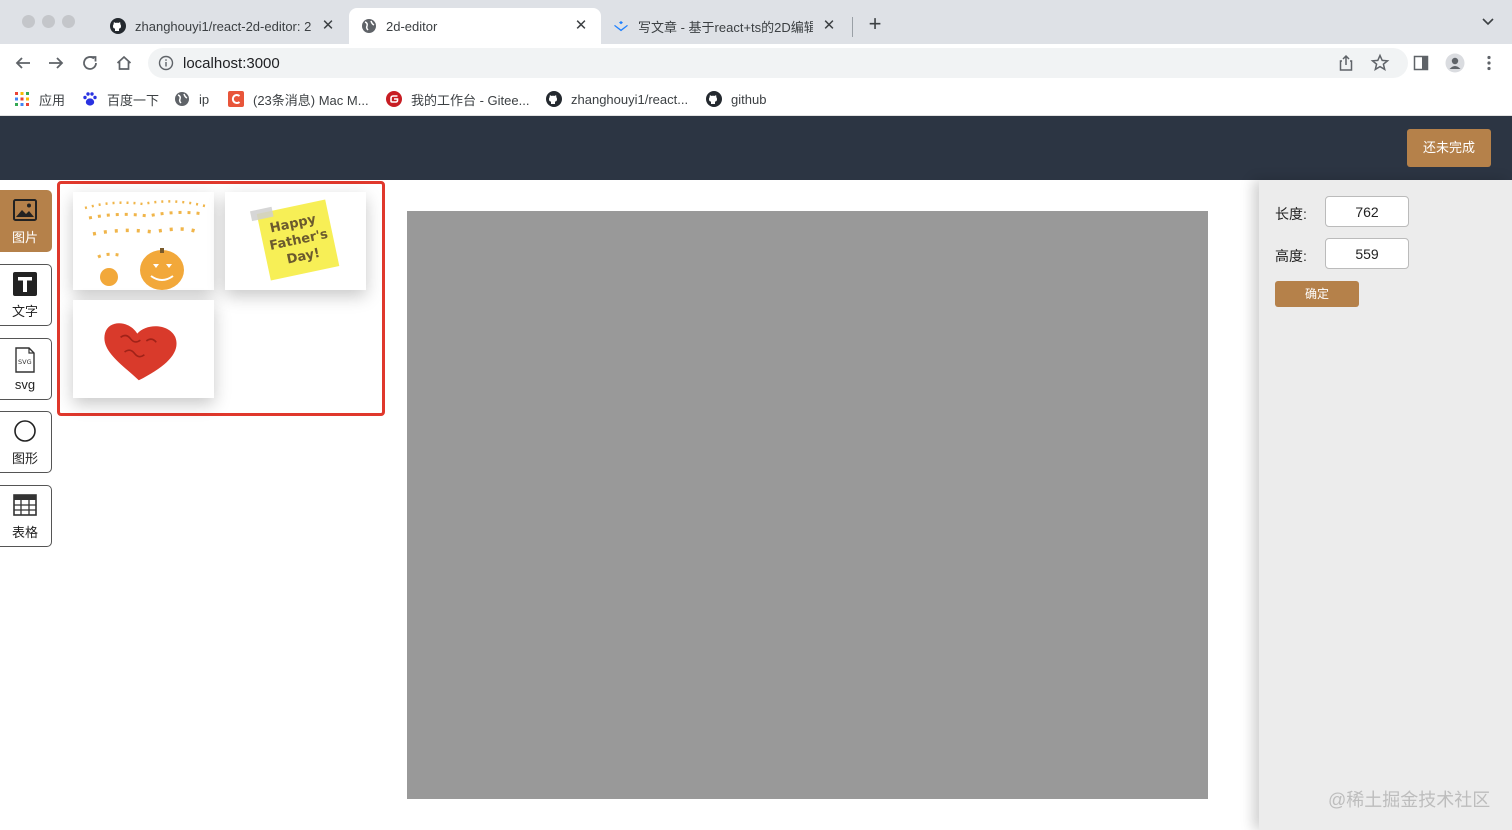 This screenshot has height=830, width=1512. I want to click on reload-icon, so click(90, 63).